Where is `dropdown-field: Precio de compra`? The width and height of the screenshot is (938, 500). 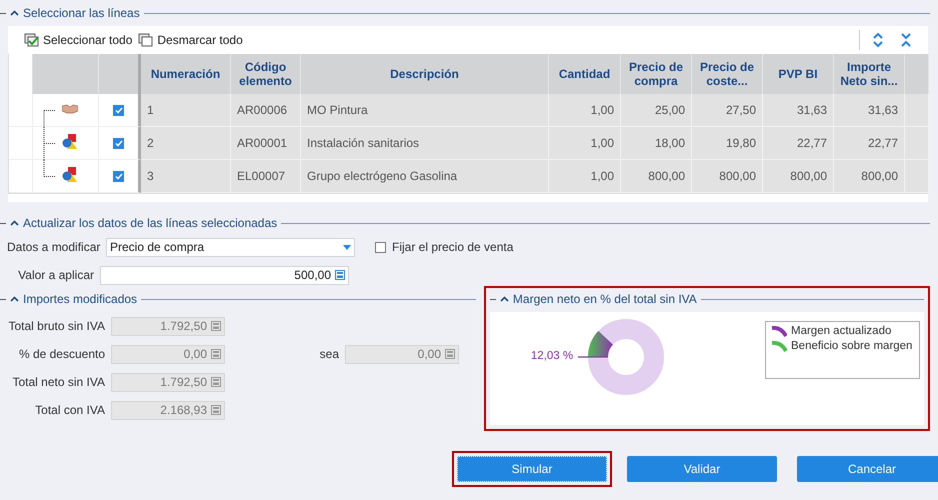
dropdown-field: Precio de compra is located at coordinates (230, 247).